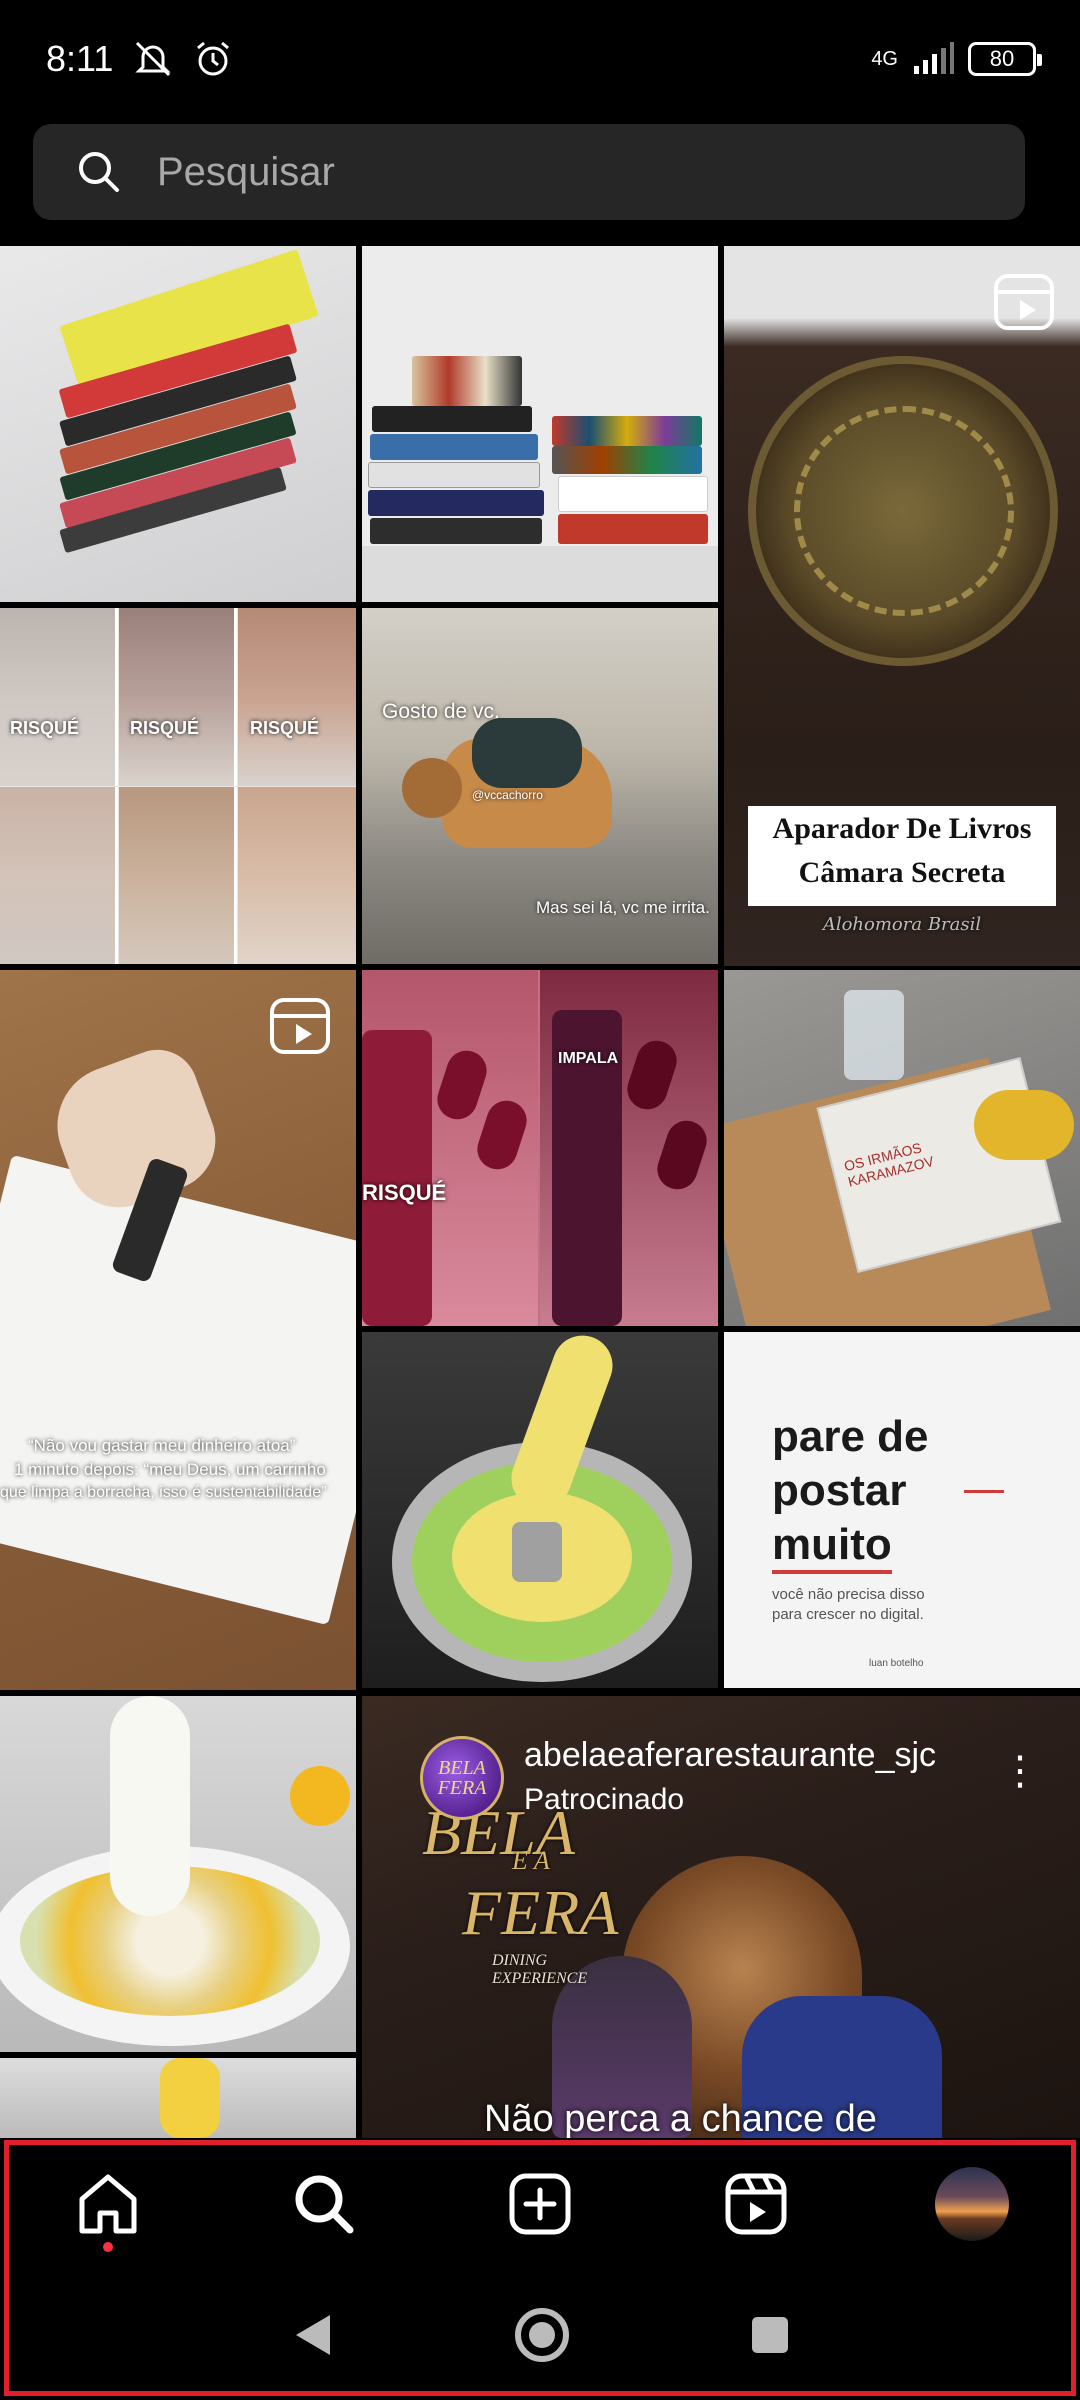 The width and height of the screenshot is (1080, 2400). I want to click on ad-logo-2: E A, so click(531, 1860).